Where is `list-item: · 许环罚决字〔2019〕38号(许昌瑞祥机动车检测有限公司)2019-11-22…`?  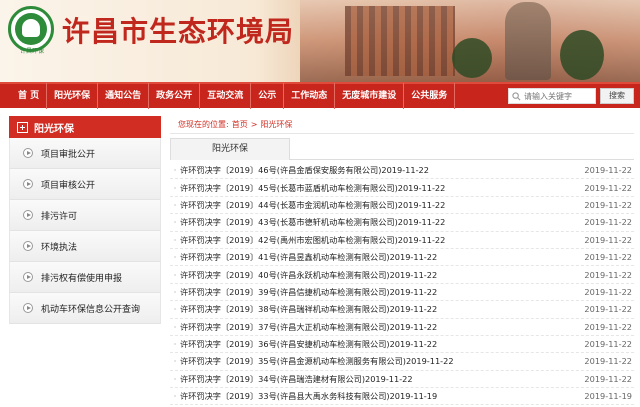
list-item: · 许环罚决字〔2019〕38号(许昌瑞祥机动车检测有限公司)2019-11-22… is located at coordinates (402, 310).